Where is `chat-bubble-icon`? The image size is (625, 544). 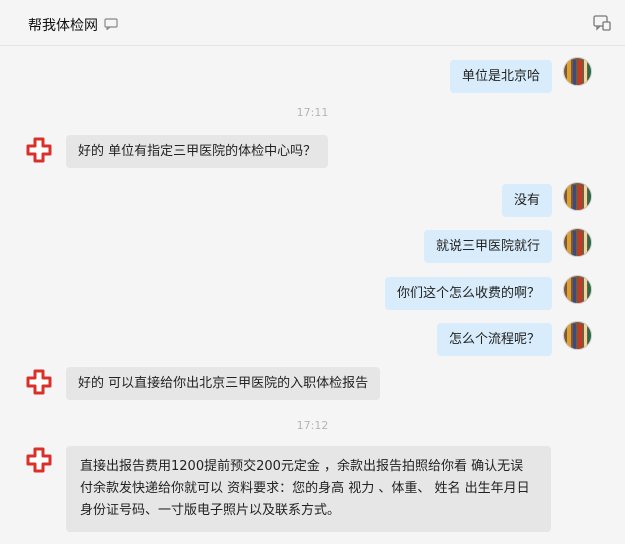
chat-bubble-icon is located at coordinates (111, 24).